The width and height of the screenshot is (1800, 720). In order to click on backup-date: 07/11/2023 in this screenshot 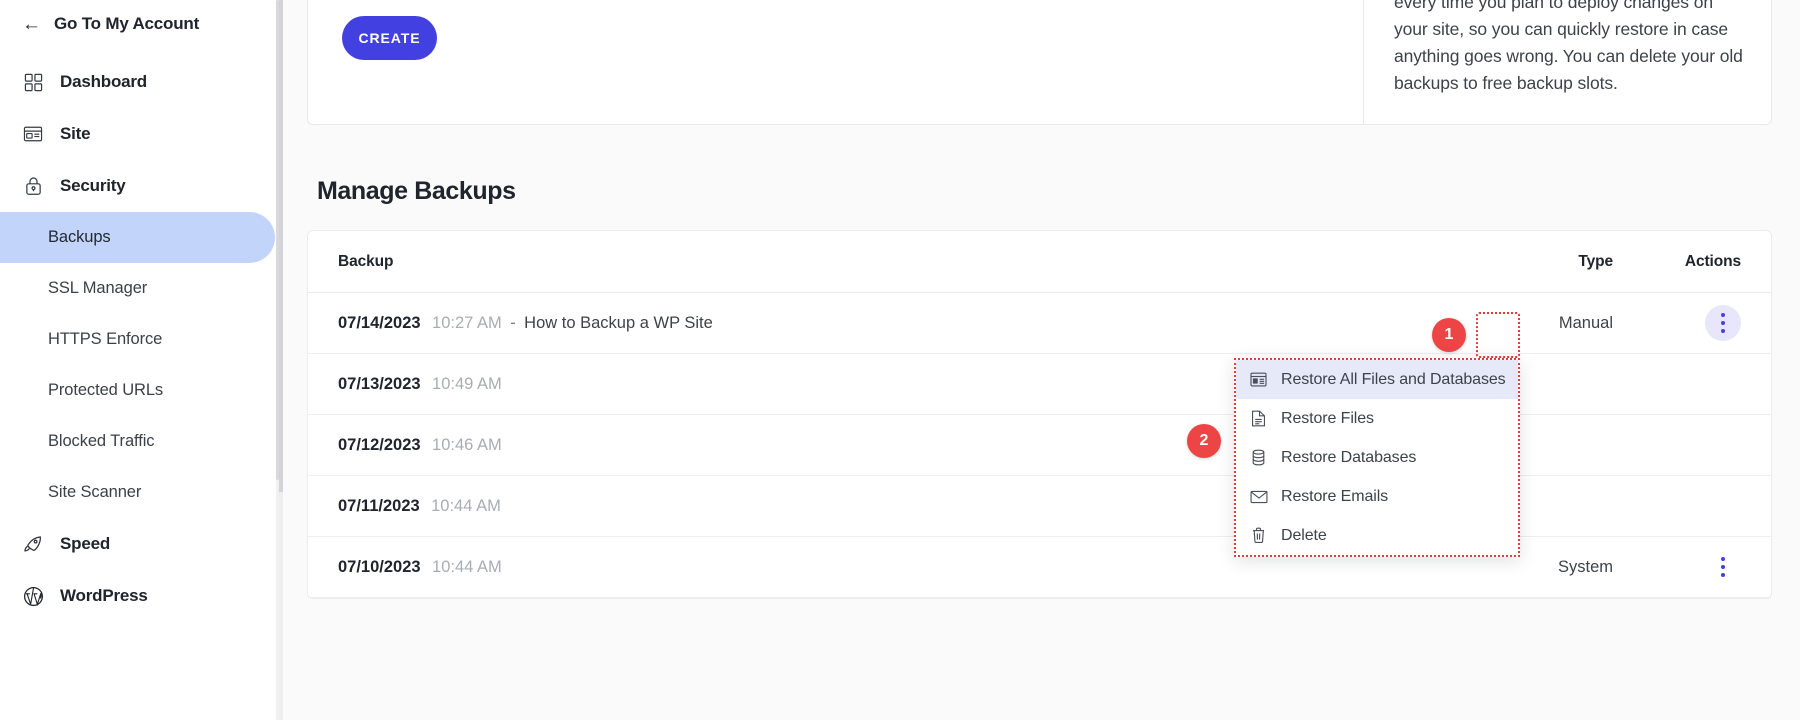, I will do `click(379, 505)`.